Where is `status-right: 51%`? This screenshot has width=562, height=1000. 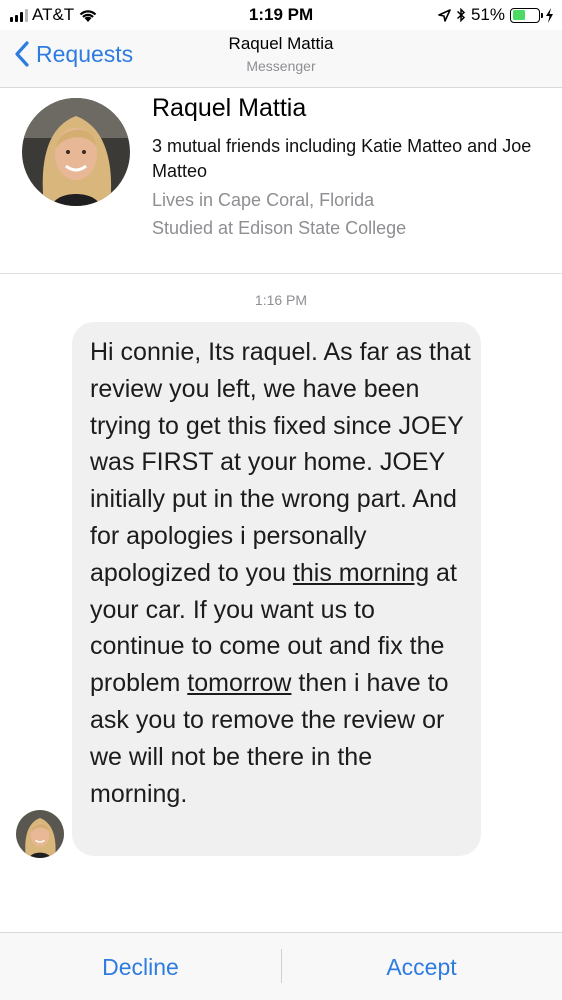
status-right: 51% is located at coordinates (496, 15).